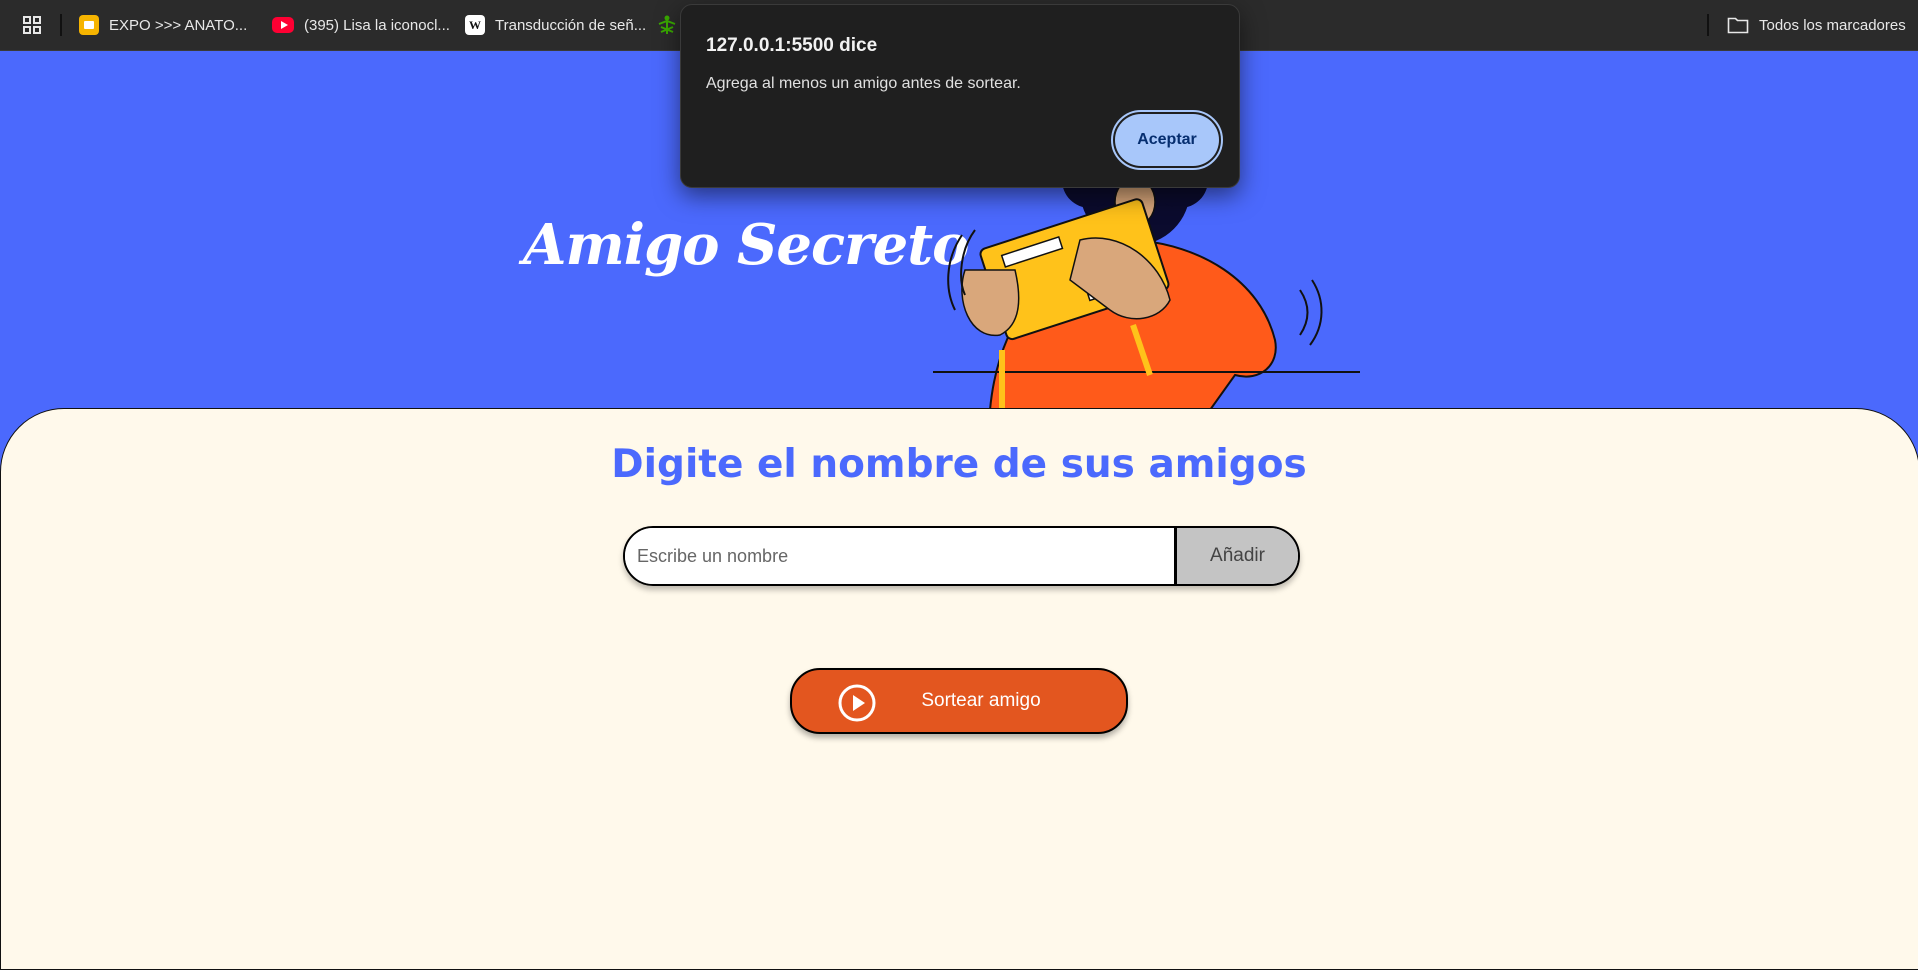 This screenshot has width=1918, height=970. I want to click on all-bookmarks-button: Todos los marcadores, so click(1816, 25).